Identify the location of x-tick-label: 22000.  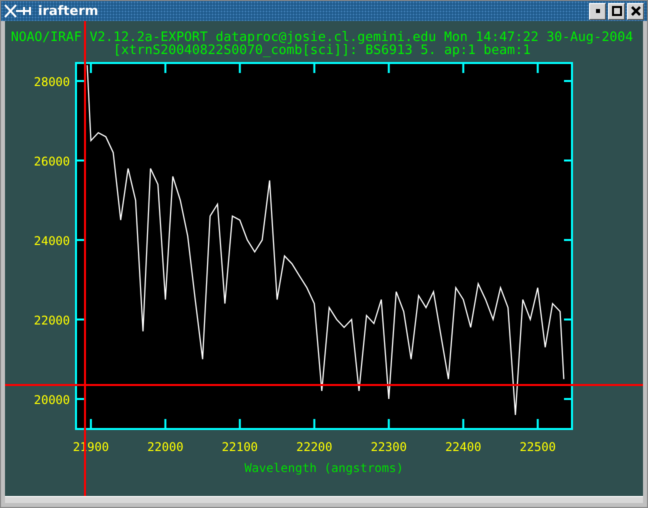
(165, 447).